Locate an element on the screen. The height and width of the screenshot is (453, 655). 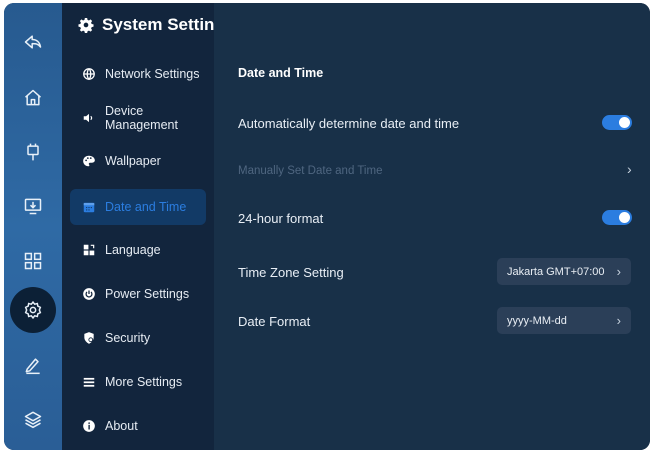
menu-item-label: Power Settings is located at coordinates (147, 294).